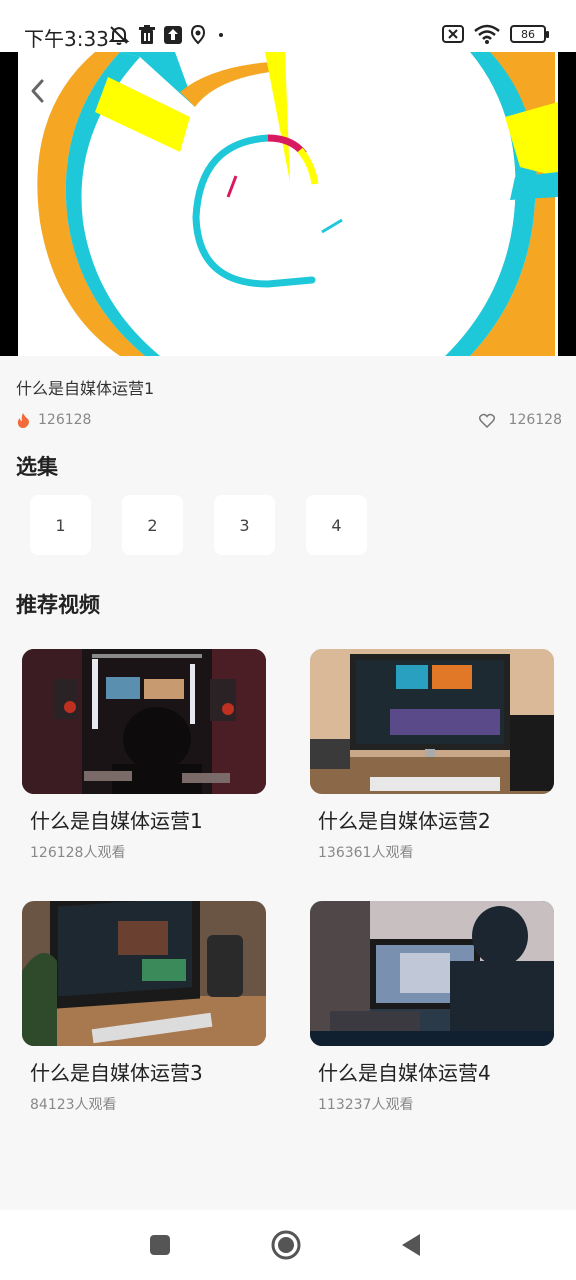 The image size is (576, 1280). Describe the element at coordinates (58, 605) in the screenshot. I see `recommend-title: 推荐视频` at that location.